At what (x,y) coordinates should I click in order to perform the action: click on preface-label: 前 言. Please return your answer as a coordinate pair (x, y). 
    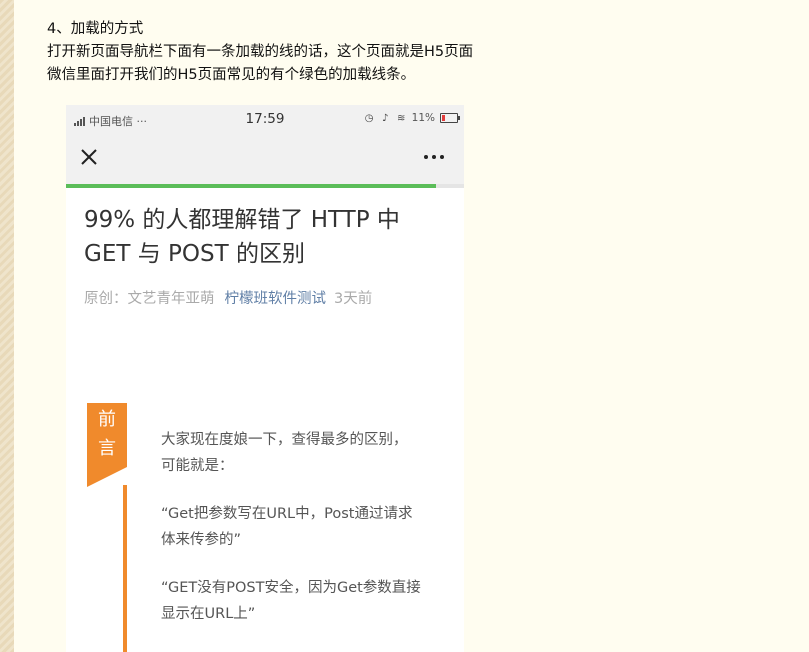
    Looking at the image, I should click on (107, 434).